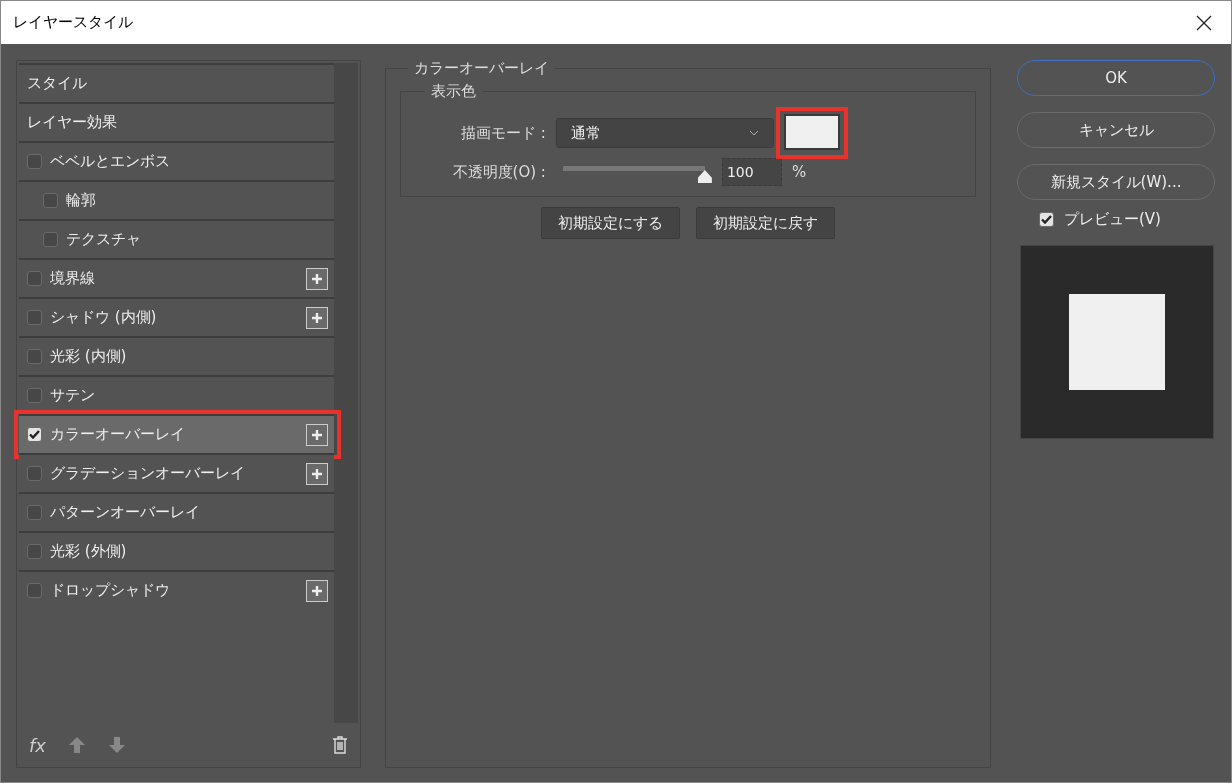 This screenshot has height=783, width=1232. Describe the element at coordinates (503, 133) in the screenshot. I see `field-label: 描画モード :` at that location.